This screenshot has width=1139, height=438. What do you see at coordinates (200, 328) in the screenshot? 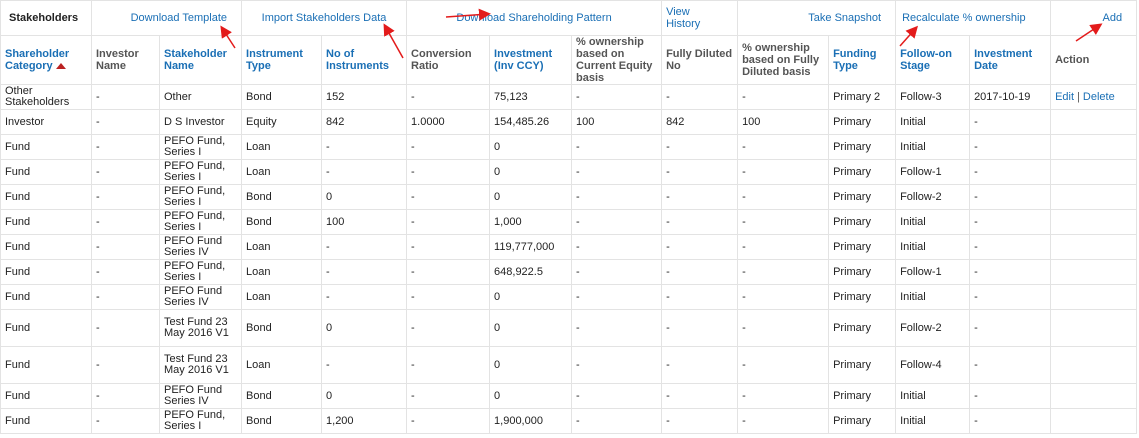
I see `cell-stakeholder-name: Test Fund 23 May 2016 V1` at bounding box center [200, 328].